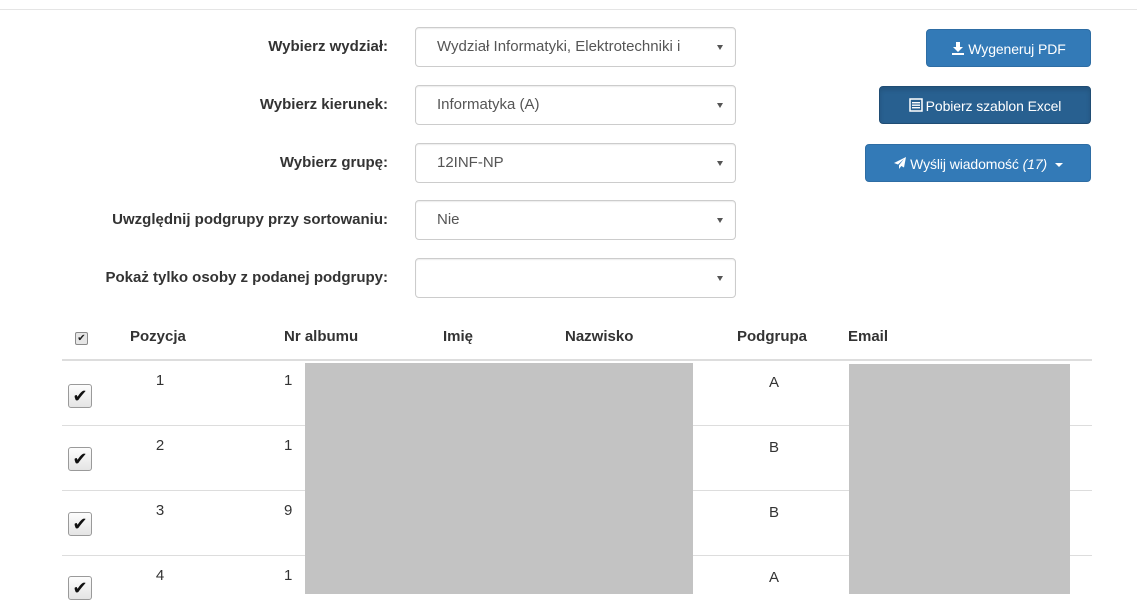 The width and height of the screenshot is (1137, 600). What do you see at coordinates (160, 380) in the screenshot?
I see `row-position: 1` at bounding box center [160, 380].